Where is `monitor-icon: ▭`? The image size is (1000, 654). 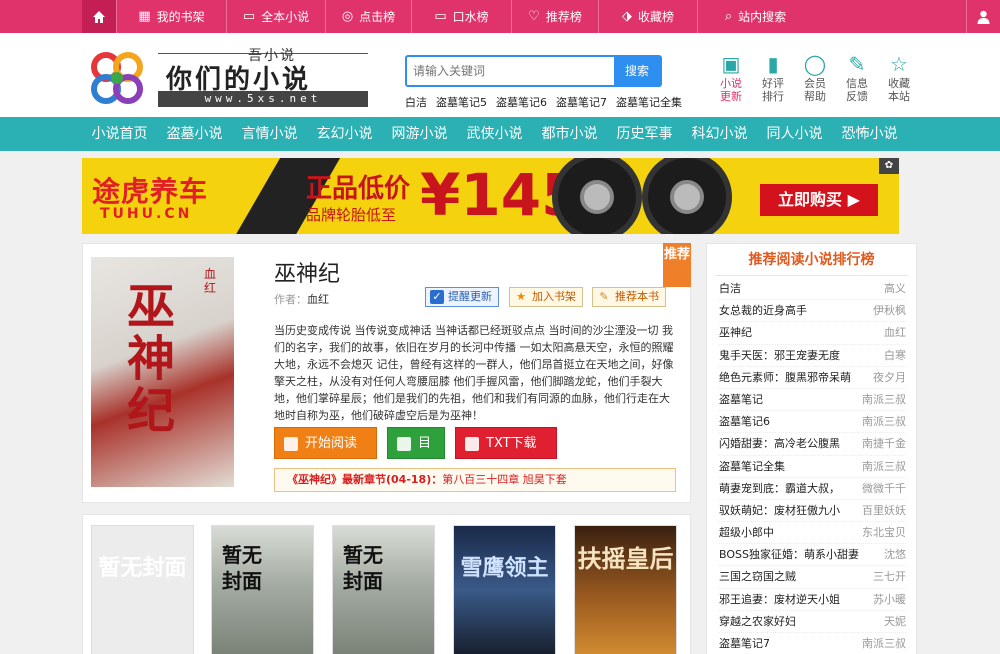 monitor-icon: ▭ is located at coordinates (440, 16).